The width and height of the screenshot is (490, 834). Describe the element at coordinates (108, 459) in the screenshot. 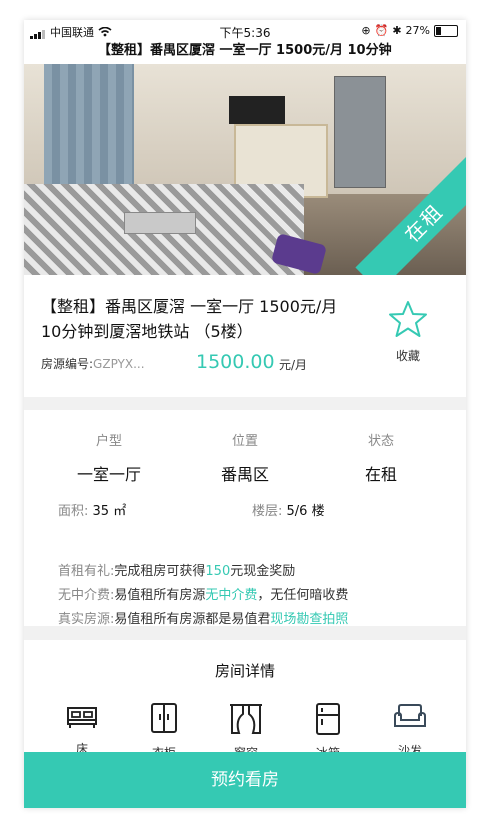

I see `layout-cell: 户型 一室一厅` at that location.